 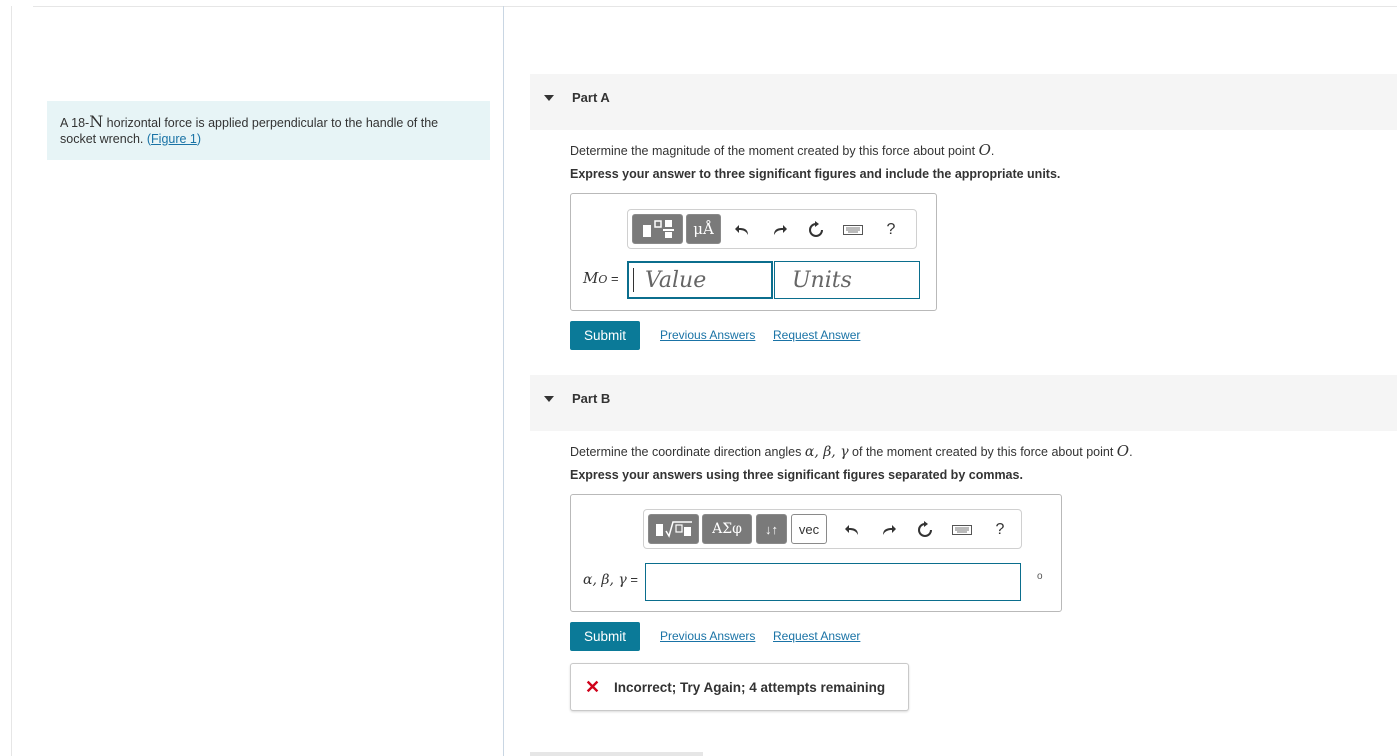 I want to click on part-b-question-suffix: ., so click(x=1131, y=452).